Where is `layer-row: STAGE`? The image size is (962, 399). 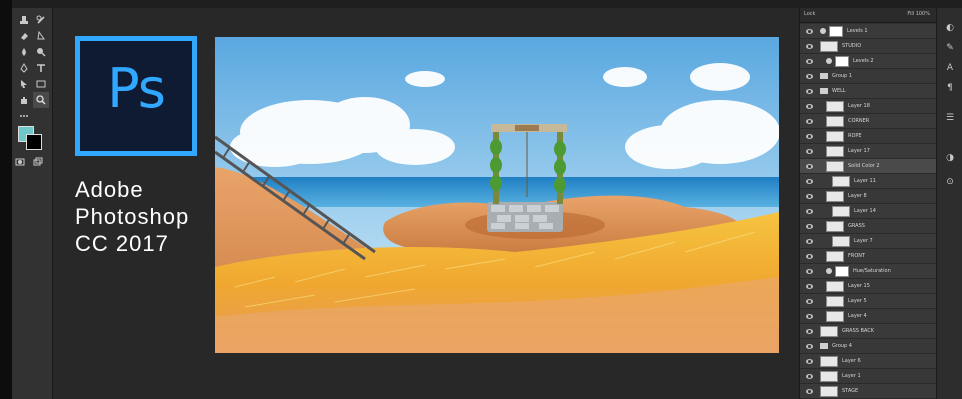
layer-row: STAGE is located at coordinates (868, 391).